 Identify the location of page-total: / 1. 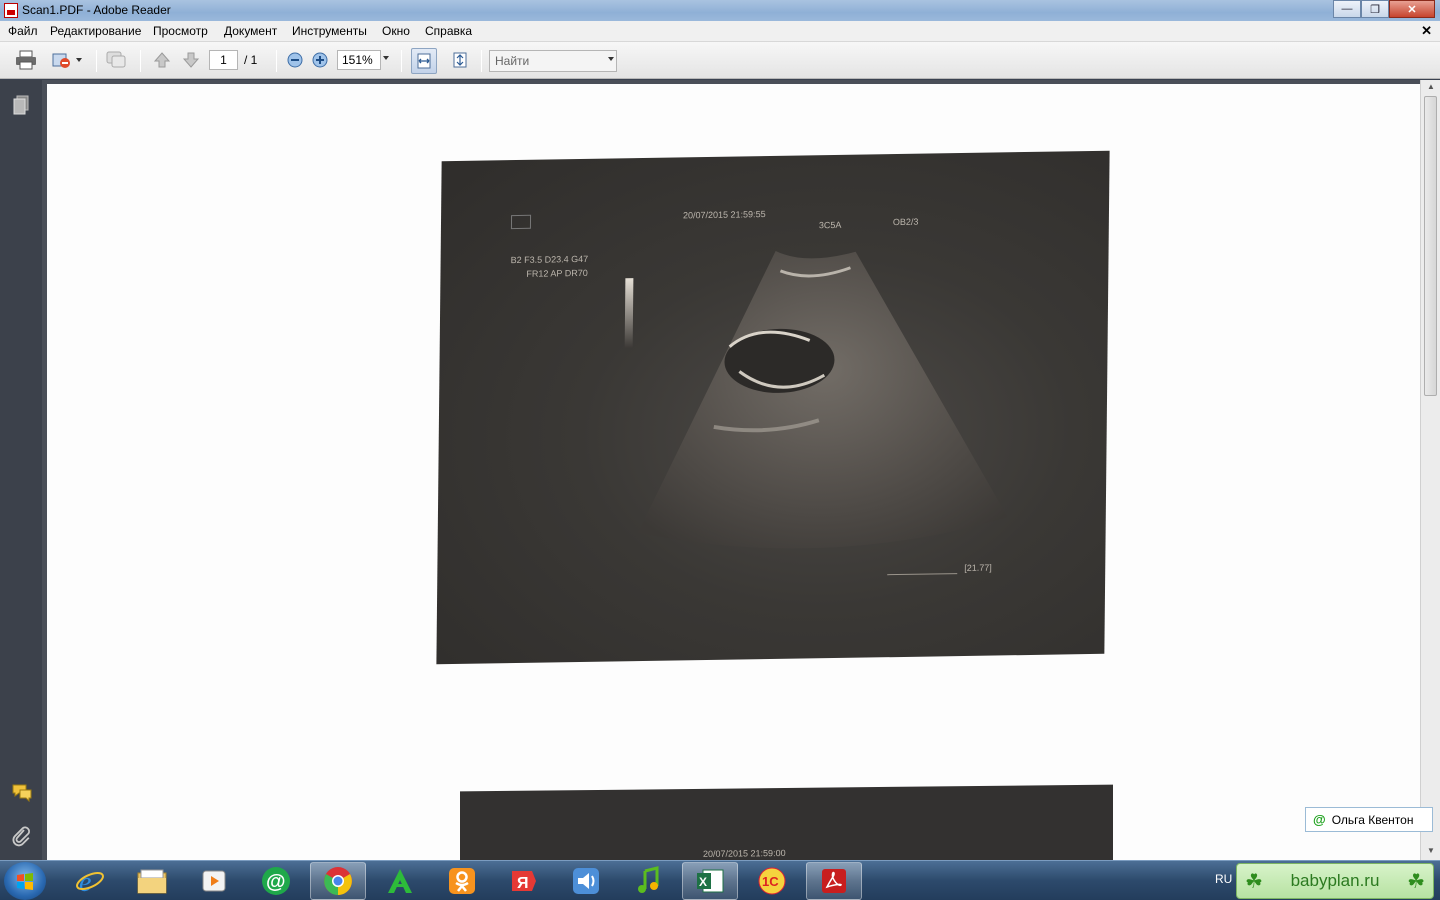
(251, 60).